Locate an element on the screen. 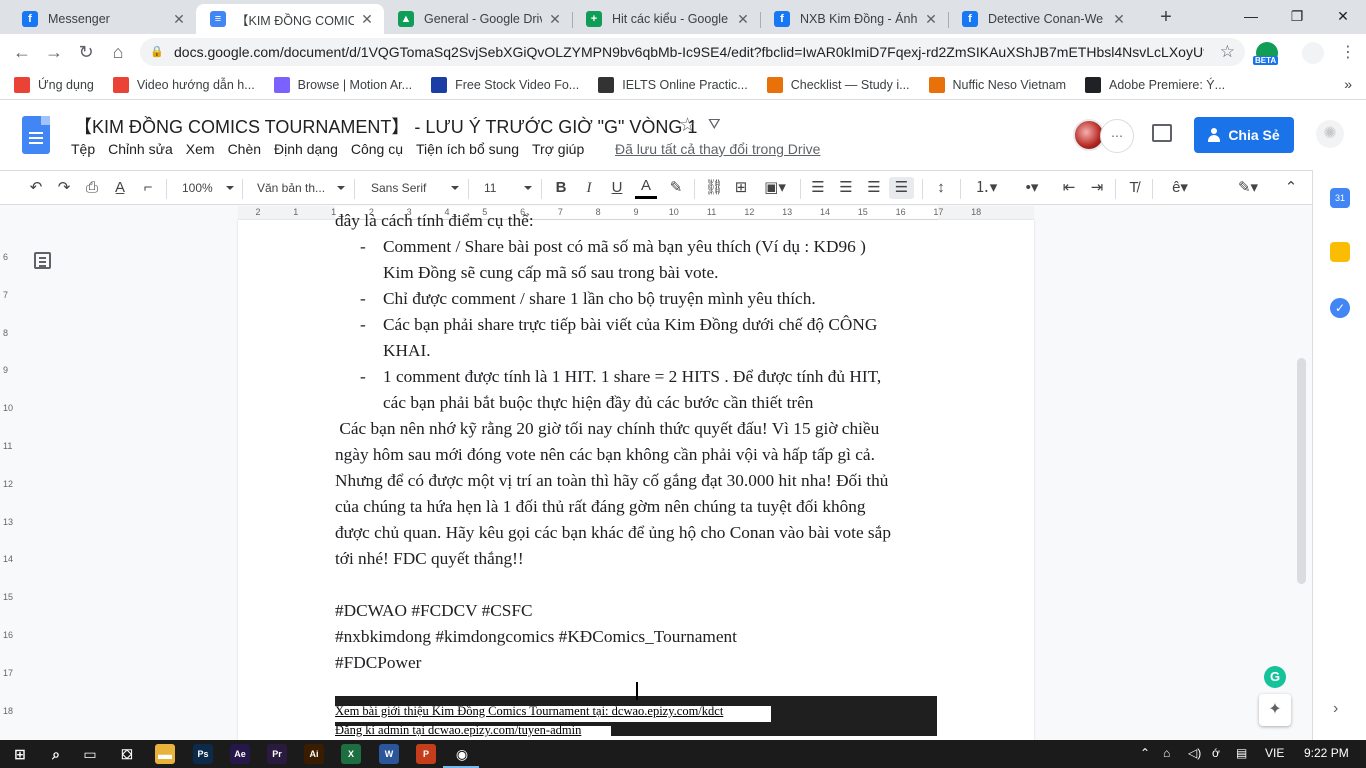 Image resolution: width=1366 pixels, height=768 pixels. underline-icon: U is located at coordinates (617, 188).